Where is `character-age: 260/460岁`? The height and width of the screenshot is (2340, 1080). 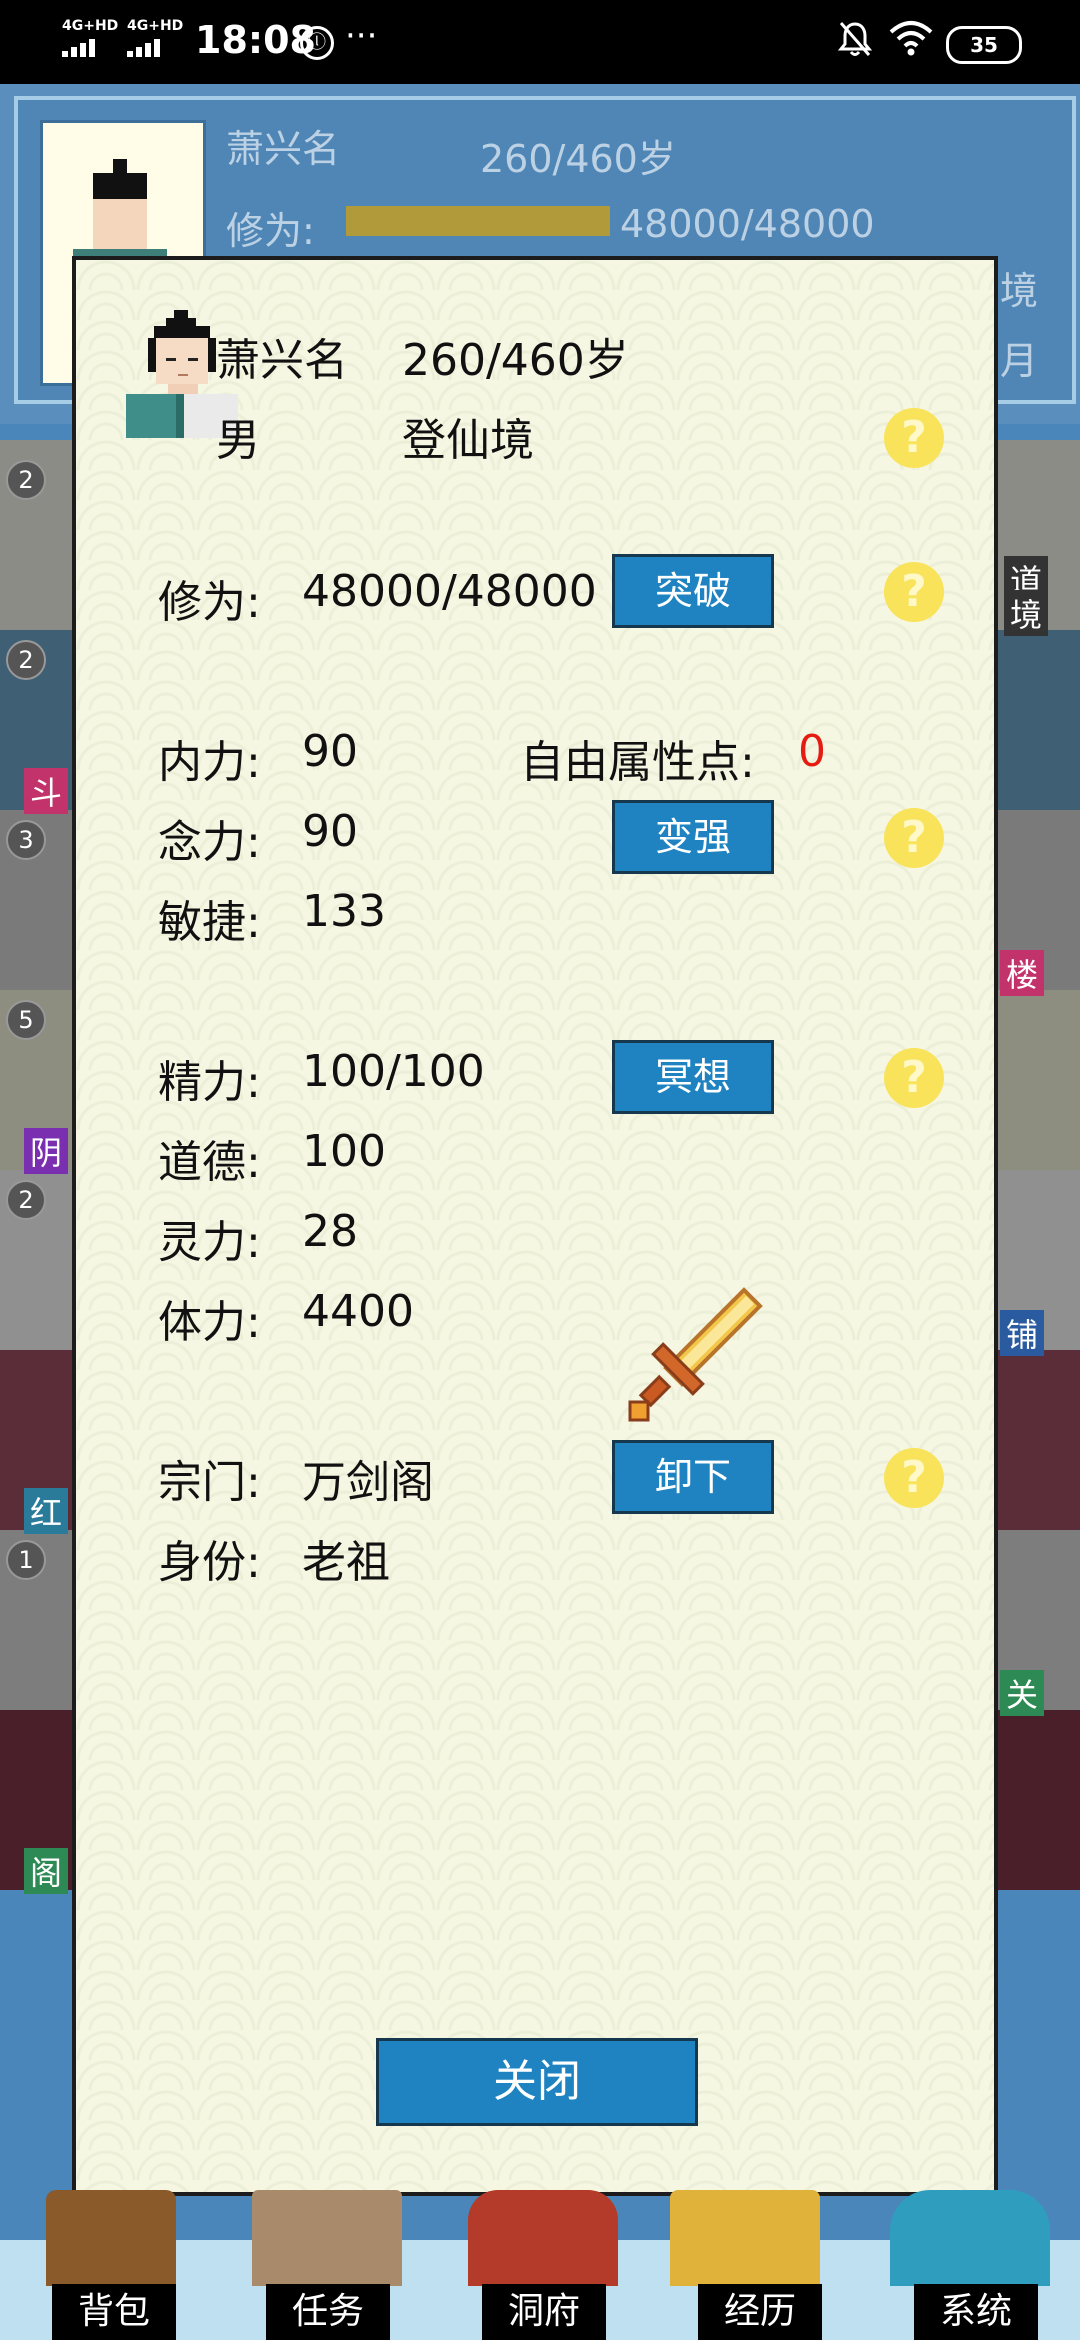 character-age: 260/460岁 is located at coordinates (515, 360).